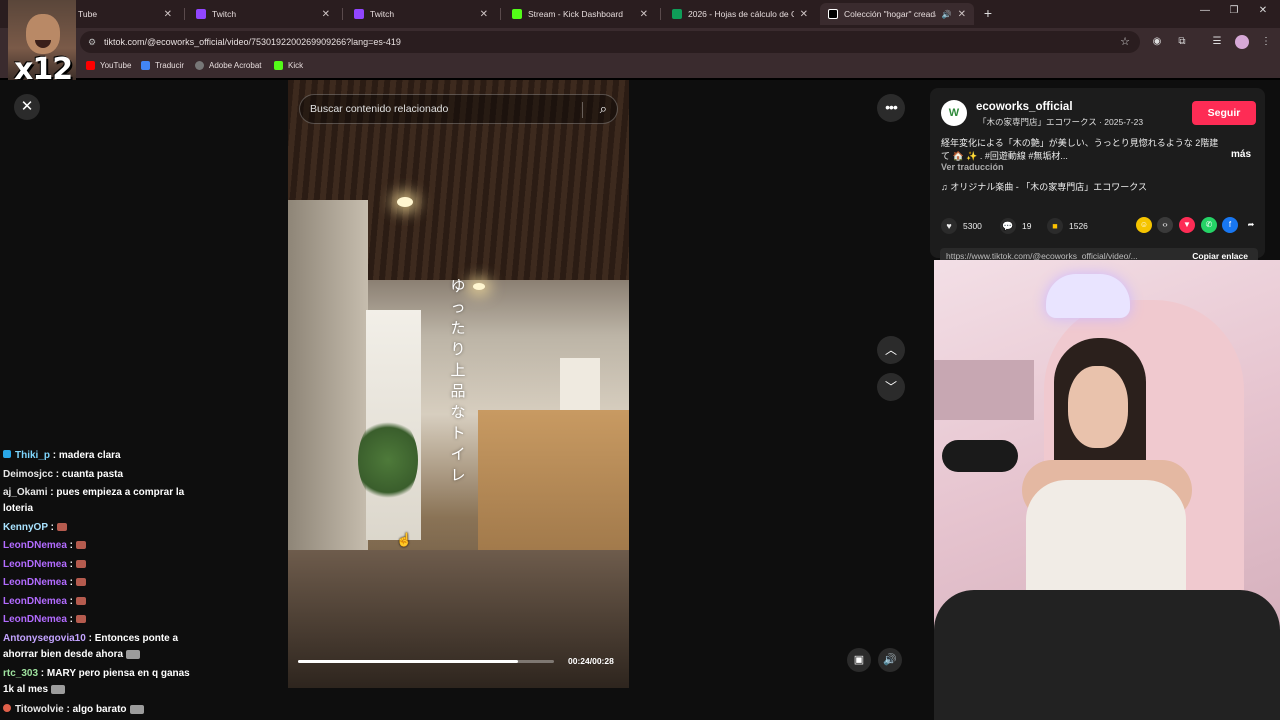 The image size is (1280, 720). Describe the element at coordinates (833, 14) in the screenshot. I see `tiktok-icon` at that location.